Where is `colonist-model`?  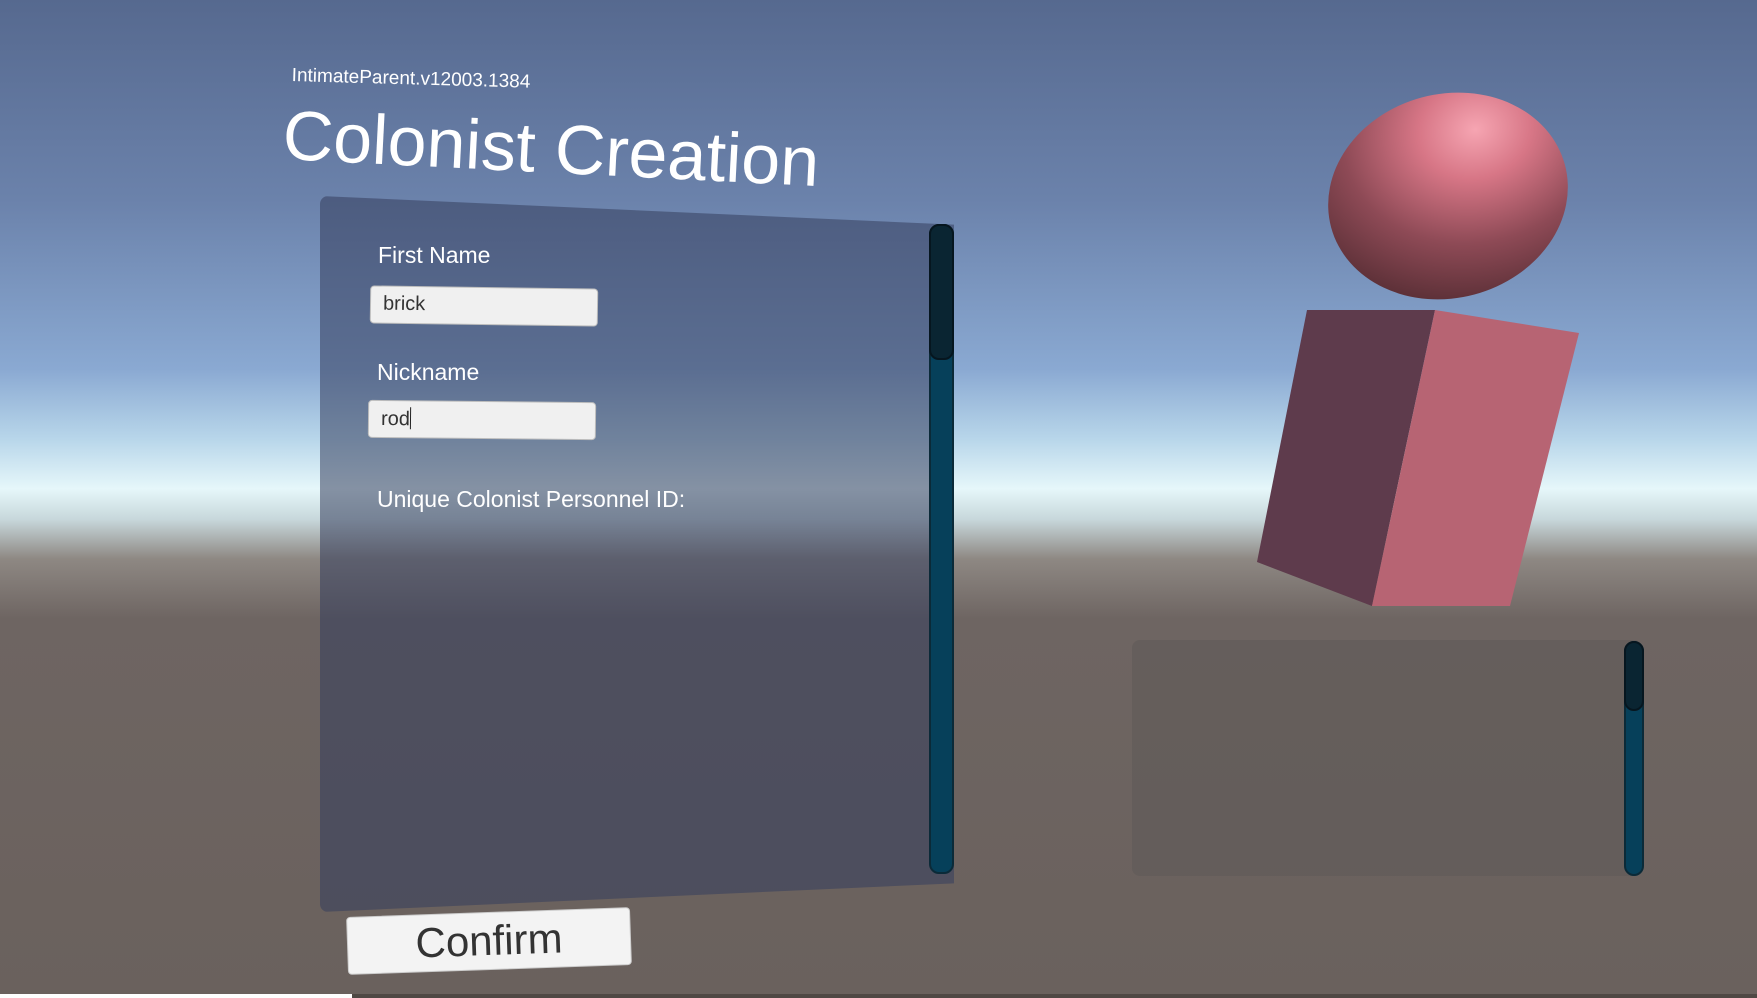 colonist-model is located at coordinates (1418, 349).